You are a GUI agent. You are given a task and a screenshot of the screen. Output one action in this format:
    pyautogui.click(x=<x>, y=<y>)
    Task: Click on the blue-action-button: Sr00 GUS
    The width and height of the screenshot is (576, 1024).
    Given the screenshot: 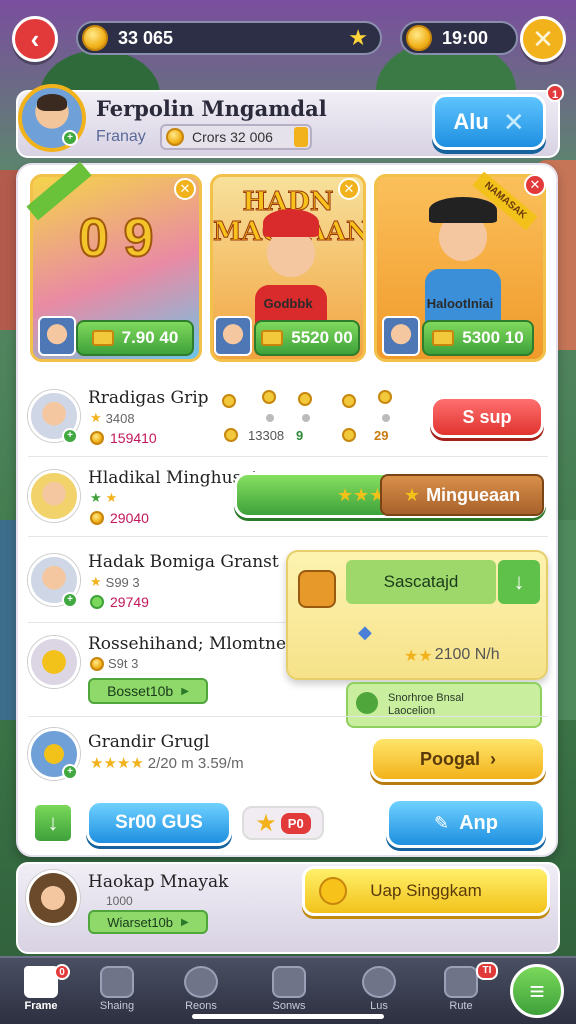 What is the action you would take?
    pyautogui.click(x=159, y=823)
    